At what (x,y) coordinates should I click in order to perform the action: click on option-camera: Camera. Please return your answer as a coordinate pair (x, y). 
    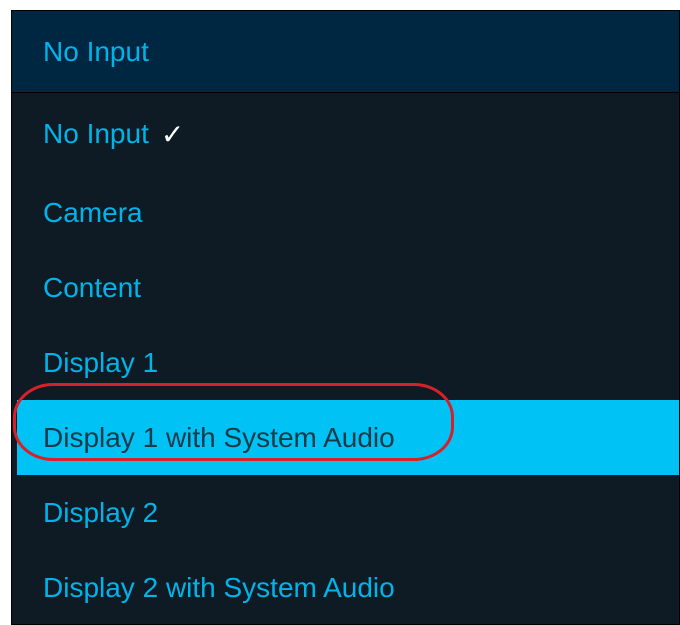
    Looking at the image, I should click on (345, 212).